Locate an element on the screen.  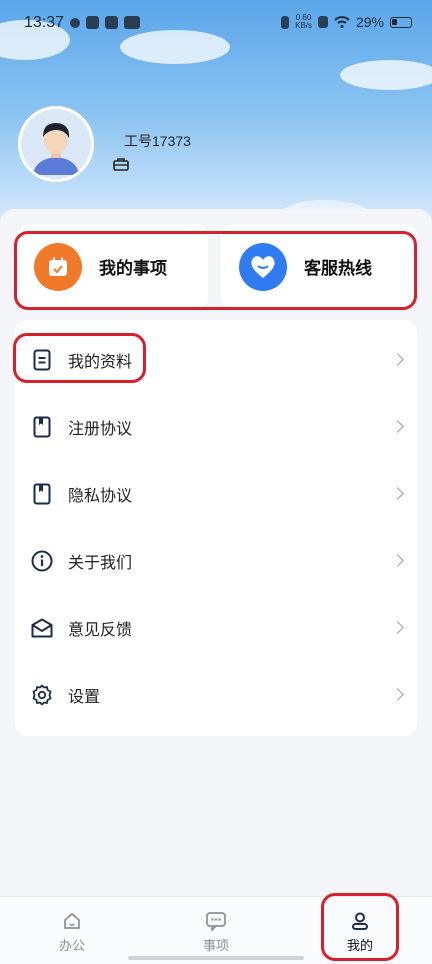
home-indicator is located at coordinates (216, 958).